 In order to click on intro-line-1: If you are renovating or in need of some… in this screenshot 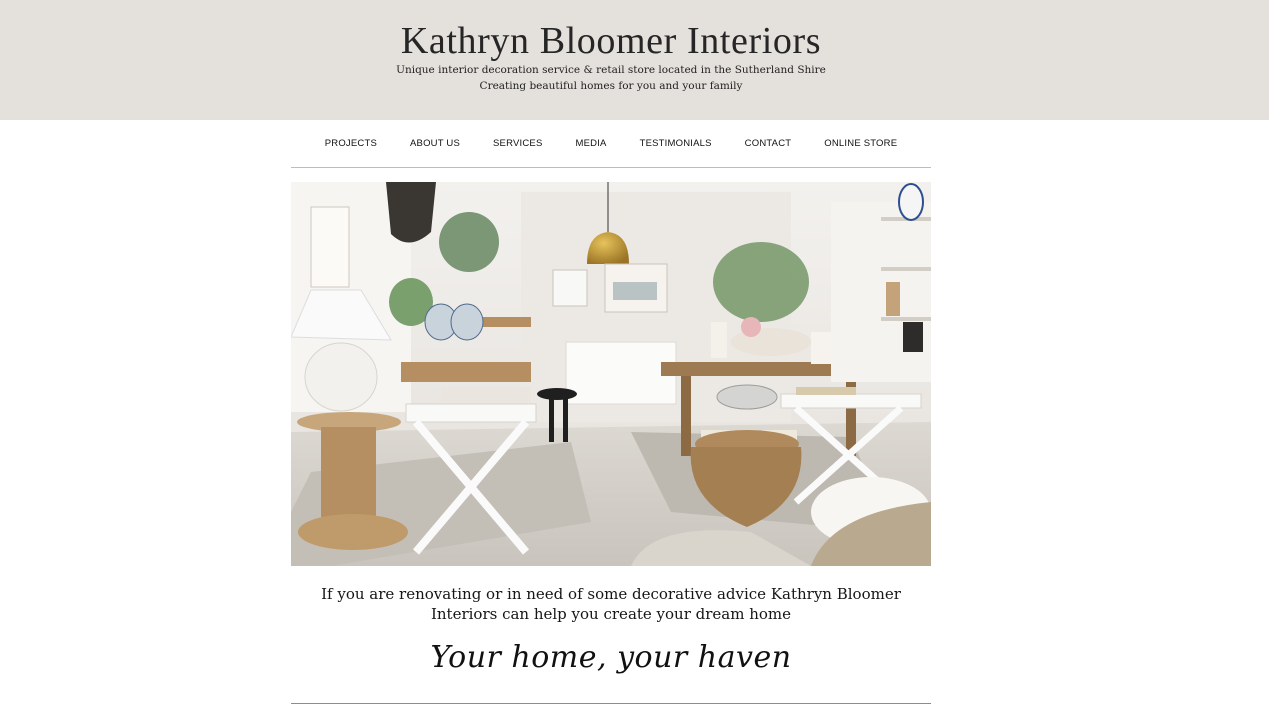, I will do `click(611, 594)`.